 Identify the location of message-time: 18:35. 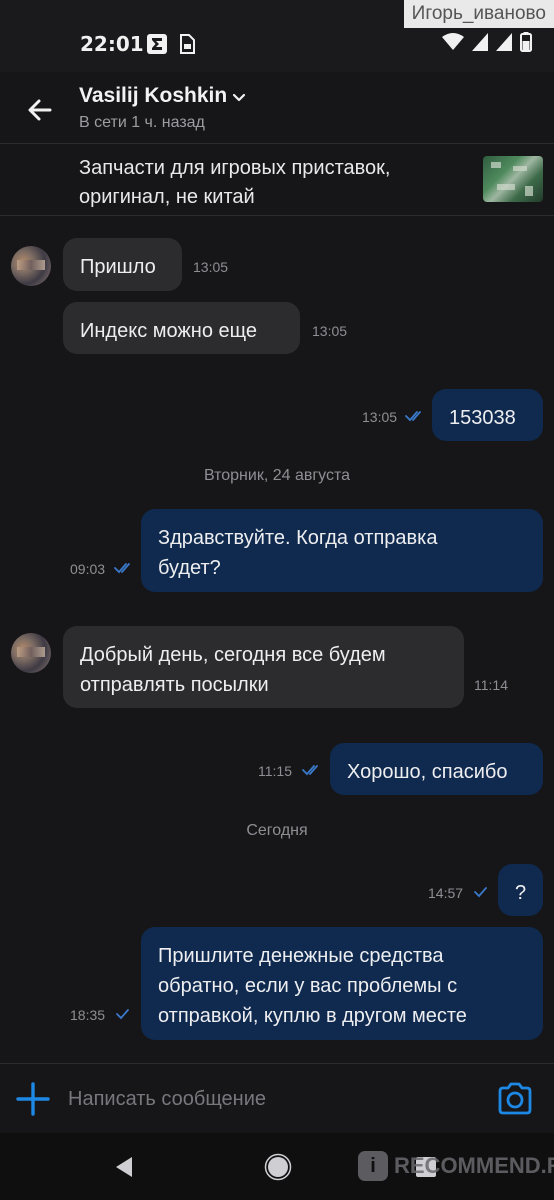
(88, 1015).